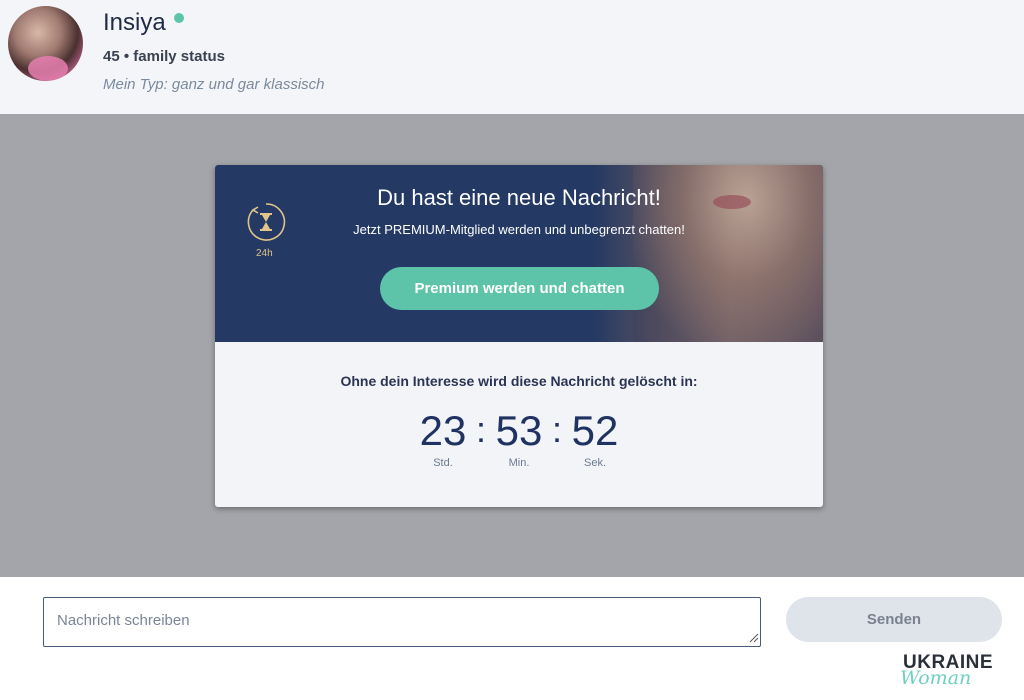  I want to click on watermark-line2: Woman, so click(936, 678).